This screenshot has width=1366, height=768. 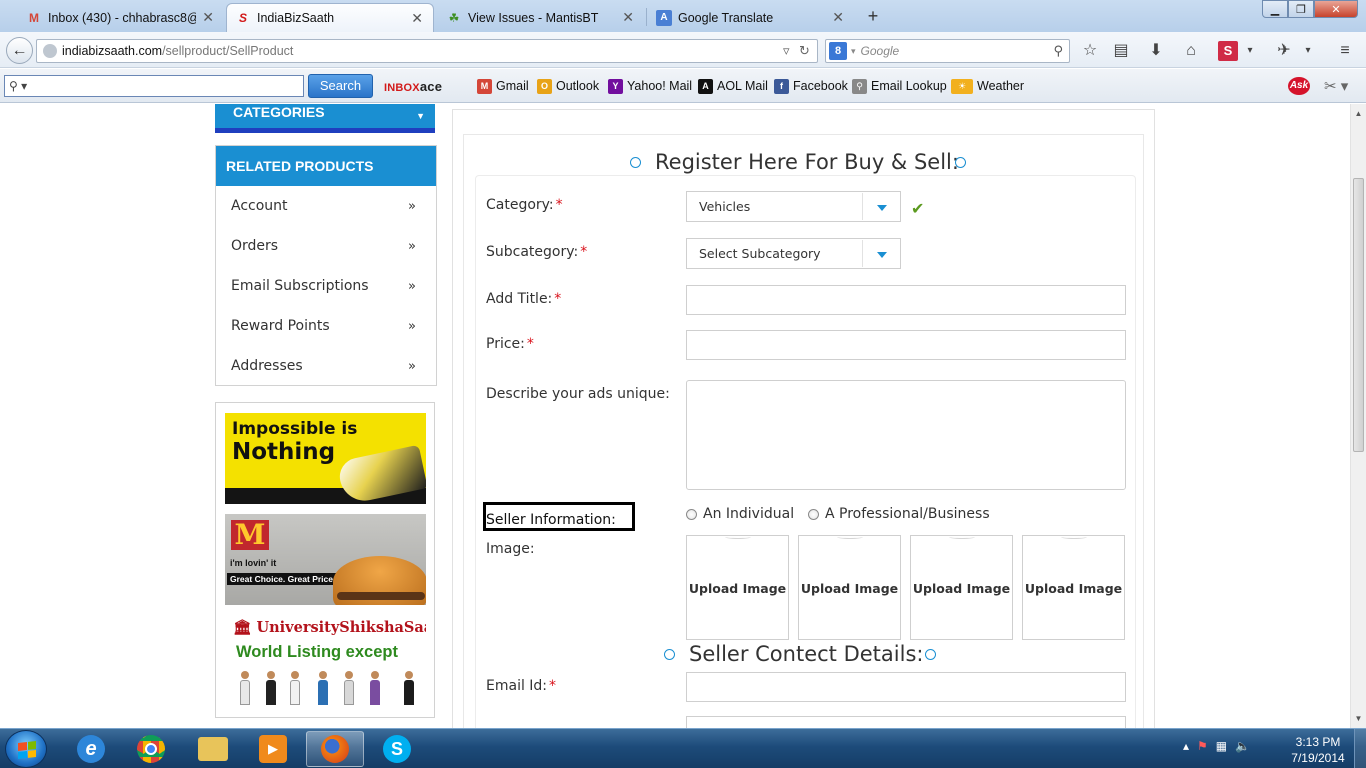 I want to click on radio-professional-business: A Professional/Business, so click(x=899, y=514).